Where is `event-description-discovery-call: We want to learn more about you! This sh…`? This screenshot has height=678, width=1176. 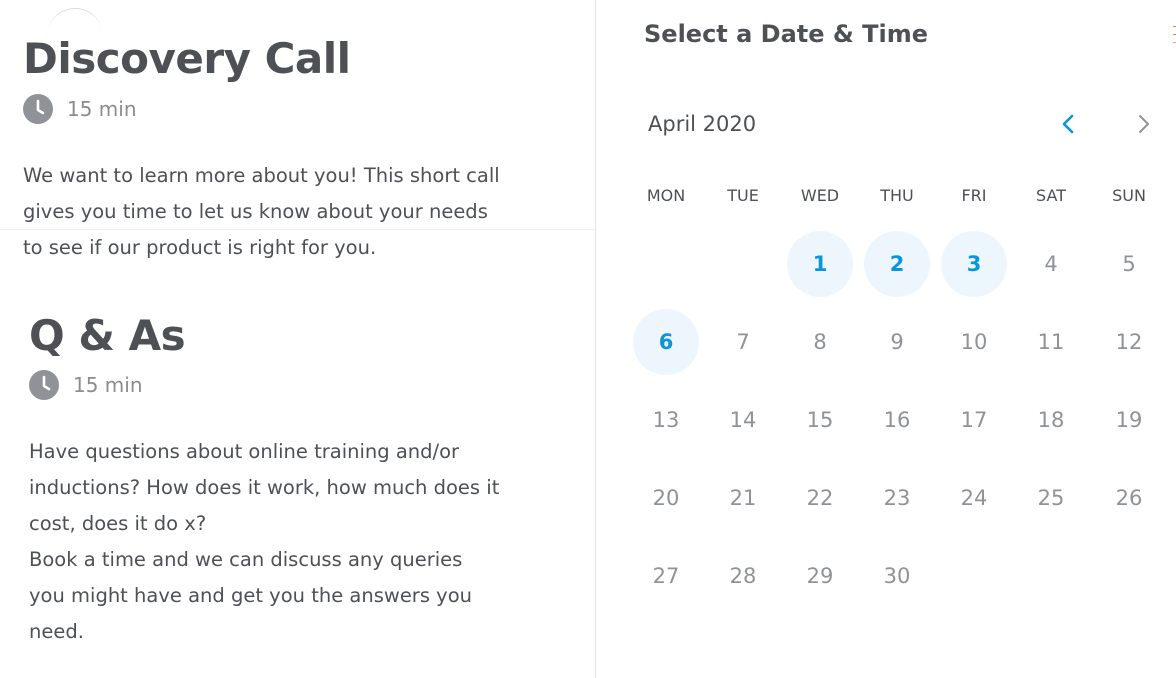
event-description-discovery-call: We want to learn more about you! This sh… is located at coordinates (261, 212).